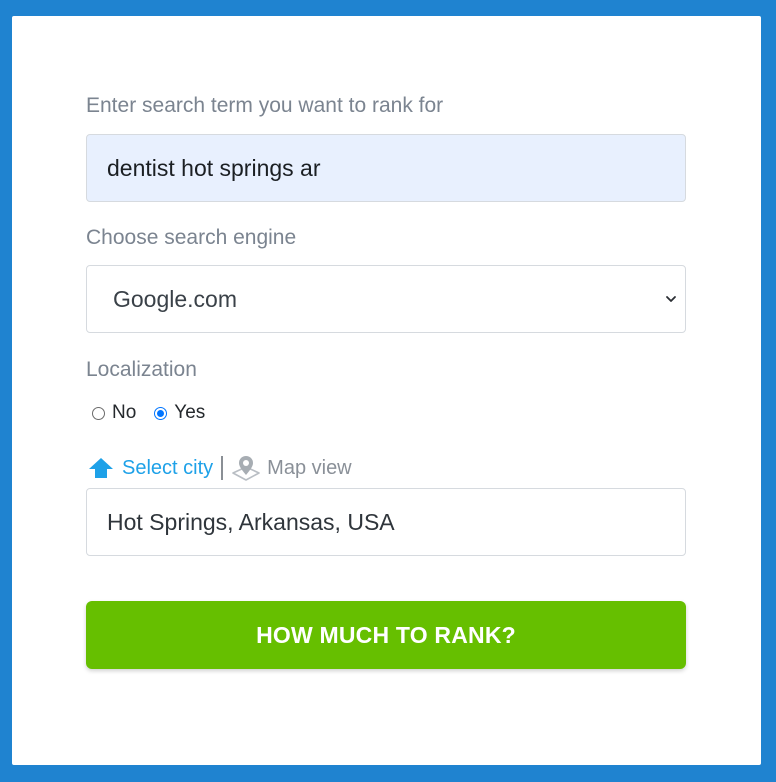 The image size is (776, 782). I want to click on map-view-link: Map view, so click(291, 468).